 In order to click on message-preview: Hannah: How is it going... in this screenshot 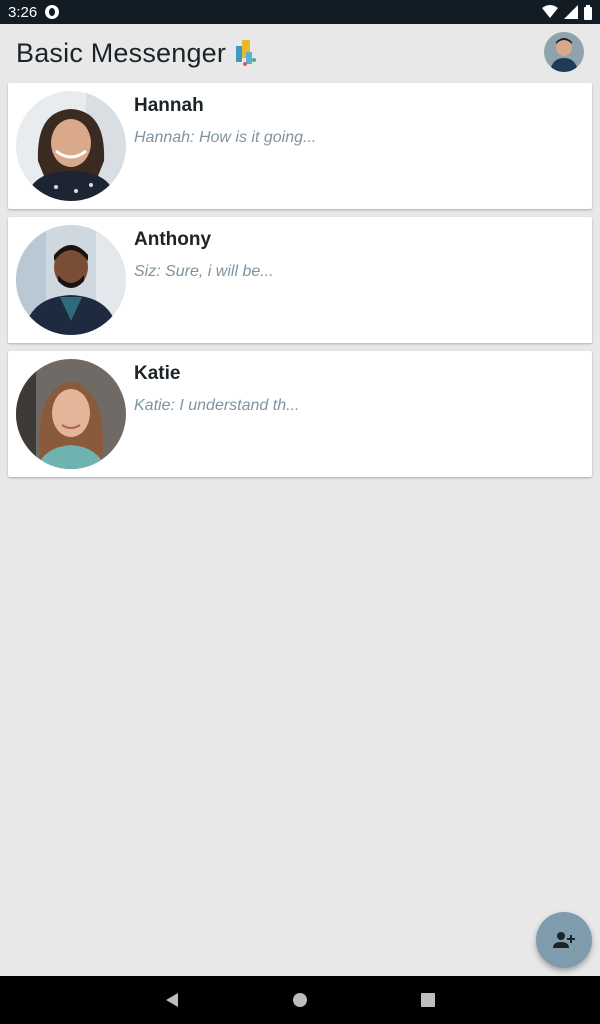, I will do `click(225, 137)`.